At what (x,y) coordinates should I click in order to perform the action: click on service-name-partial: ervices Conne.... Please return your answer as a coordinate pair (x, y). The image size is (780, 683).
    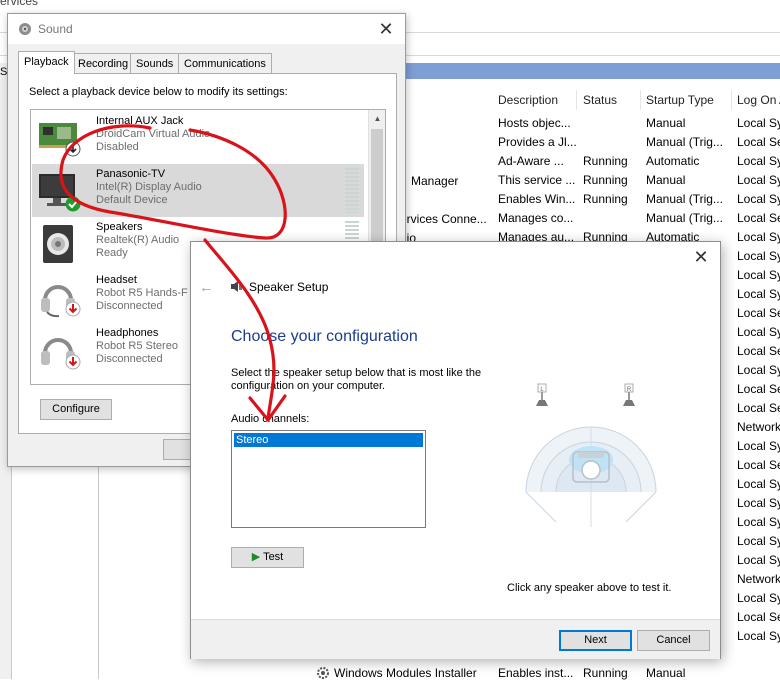
    Looking at the image, I should click on (443, 219).